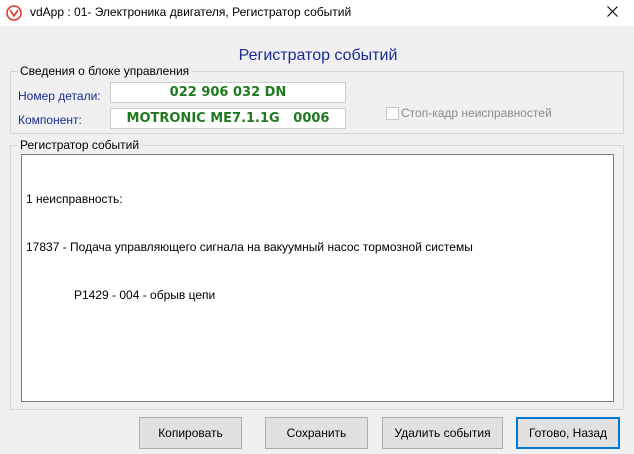 Image resolution: width=634 pixels, height=454 pixels. I want to click on freeze-frame-label: Стоп-кадр неисправностей, so click(476, 113).